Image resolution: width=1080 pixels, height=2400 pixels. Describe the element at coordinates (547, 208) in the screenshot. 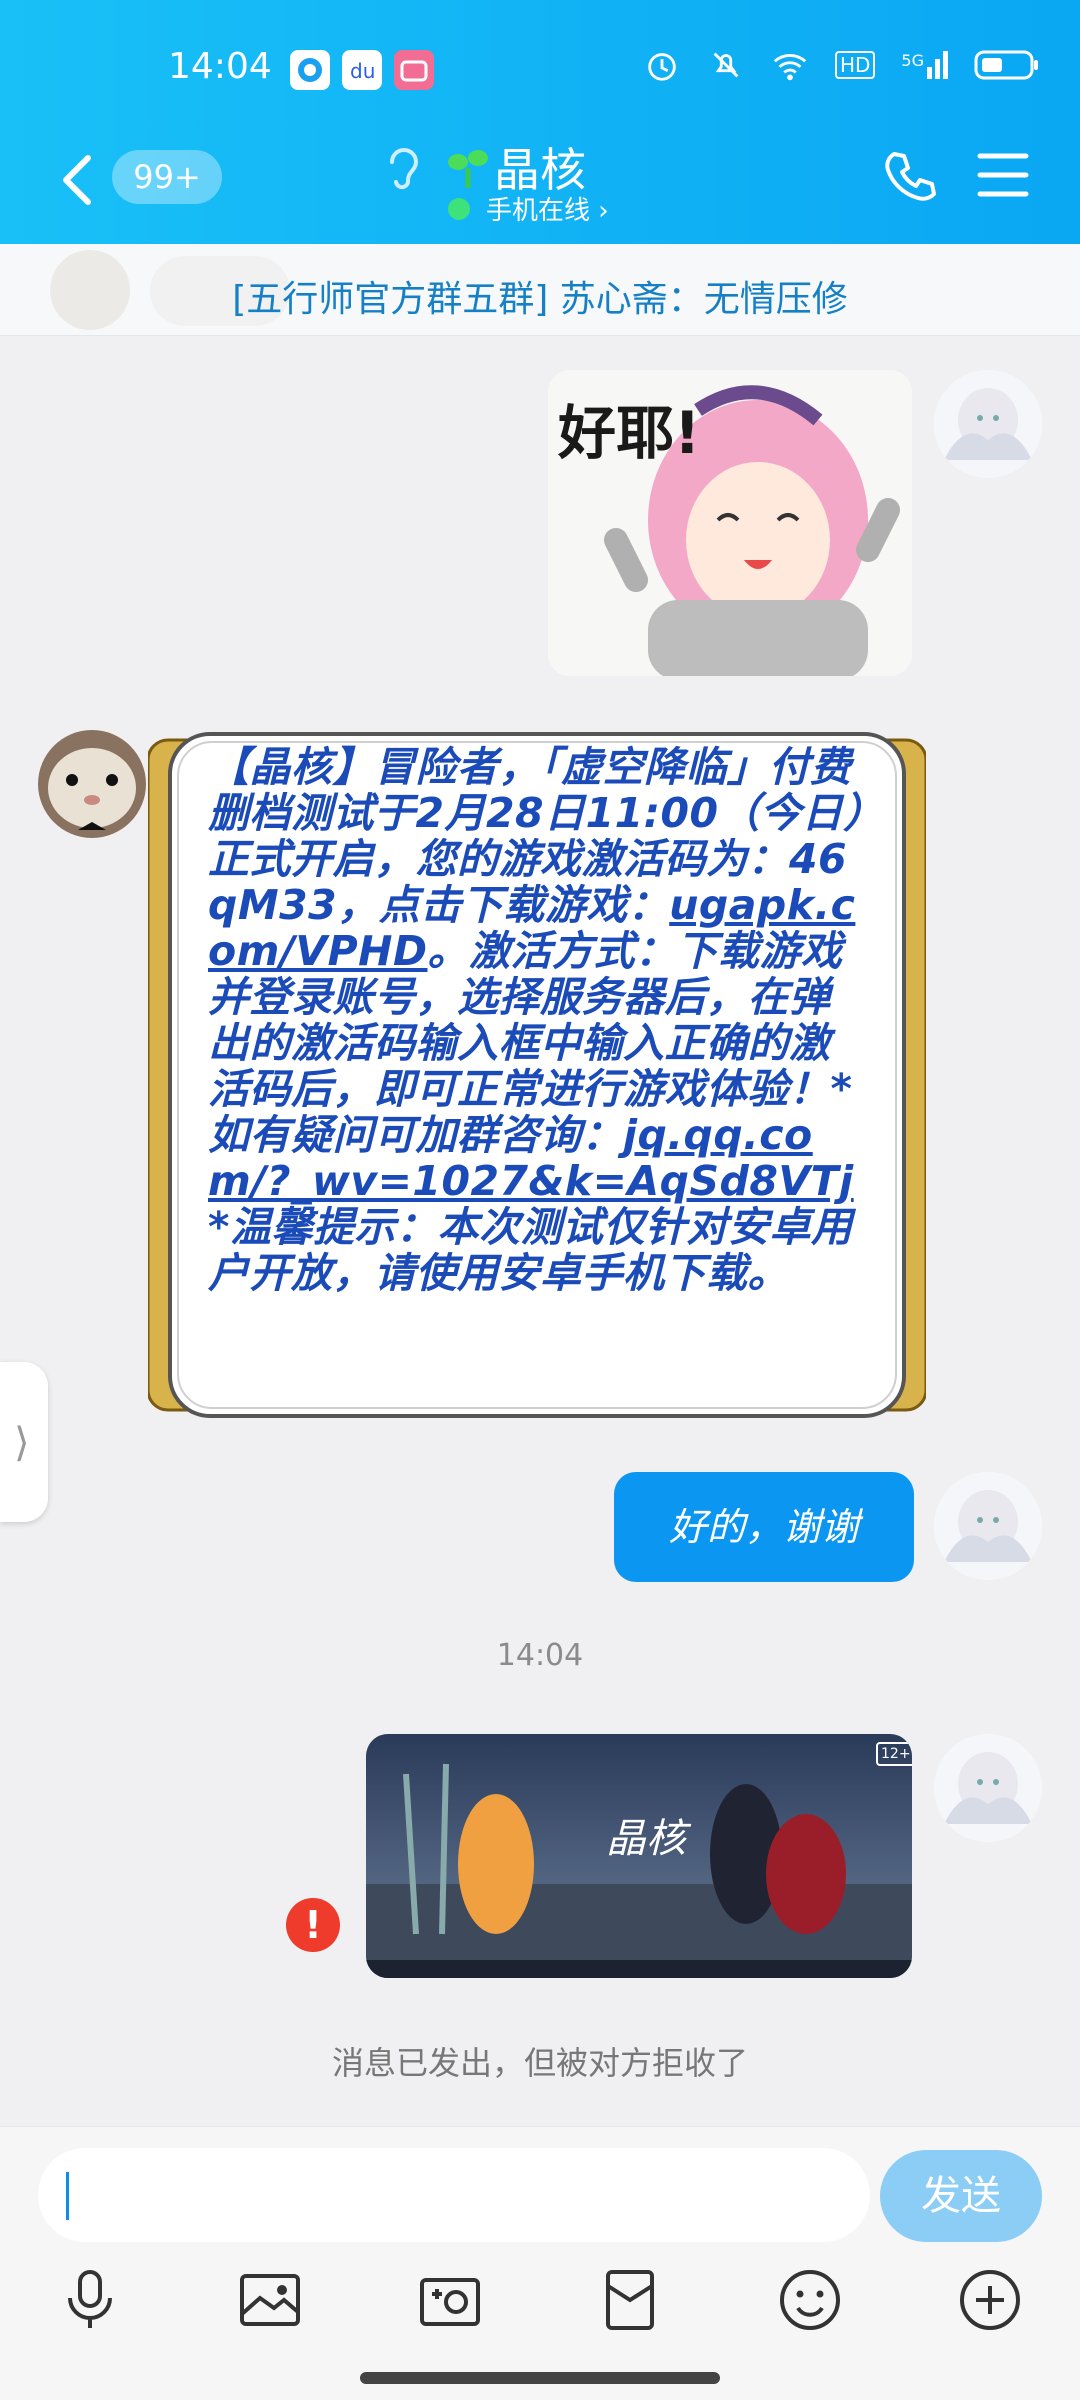

I see `online-status: 手机在线 ›` at that location.